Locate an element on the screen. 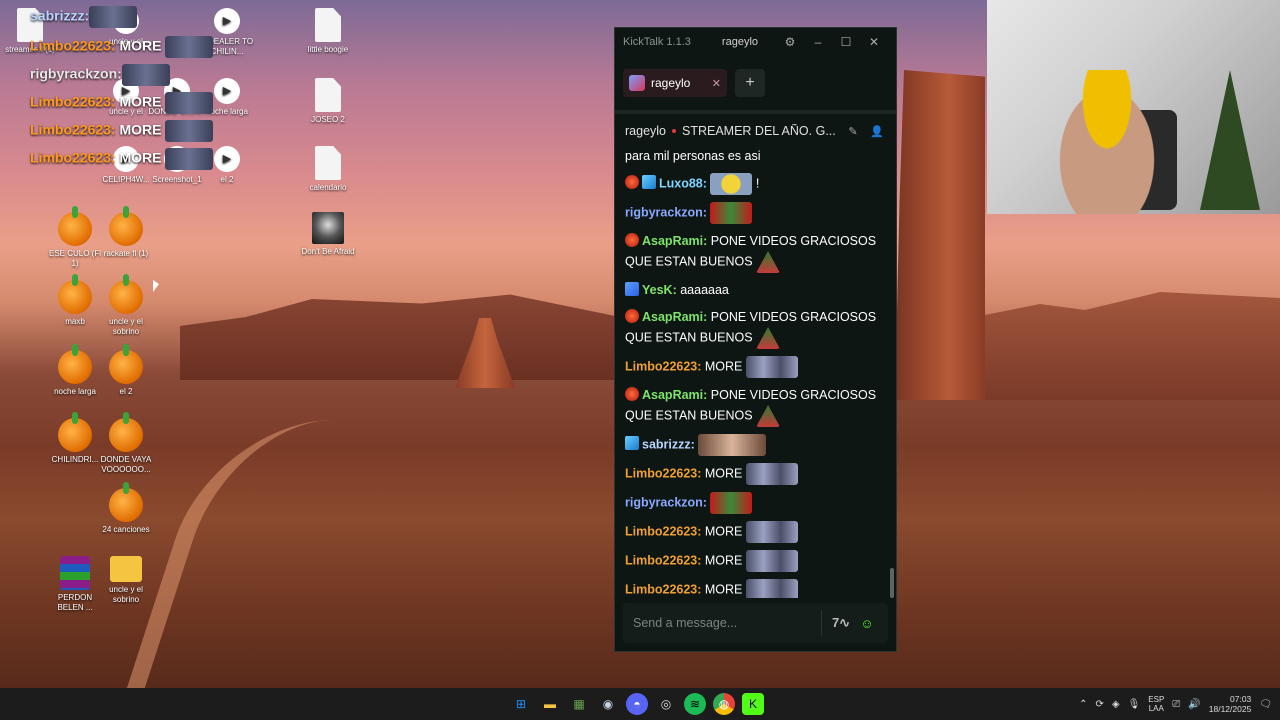 The height and width of the screenshot is (720, 1280). volume-icon: 🔊 is located at coordinates (1194, 704).